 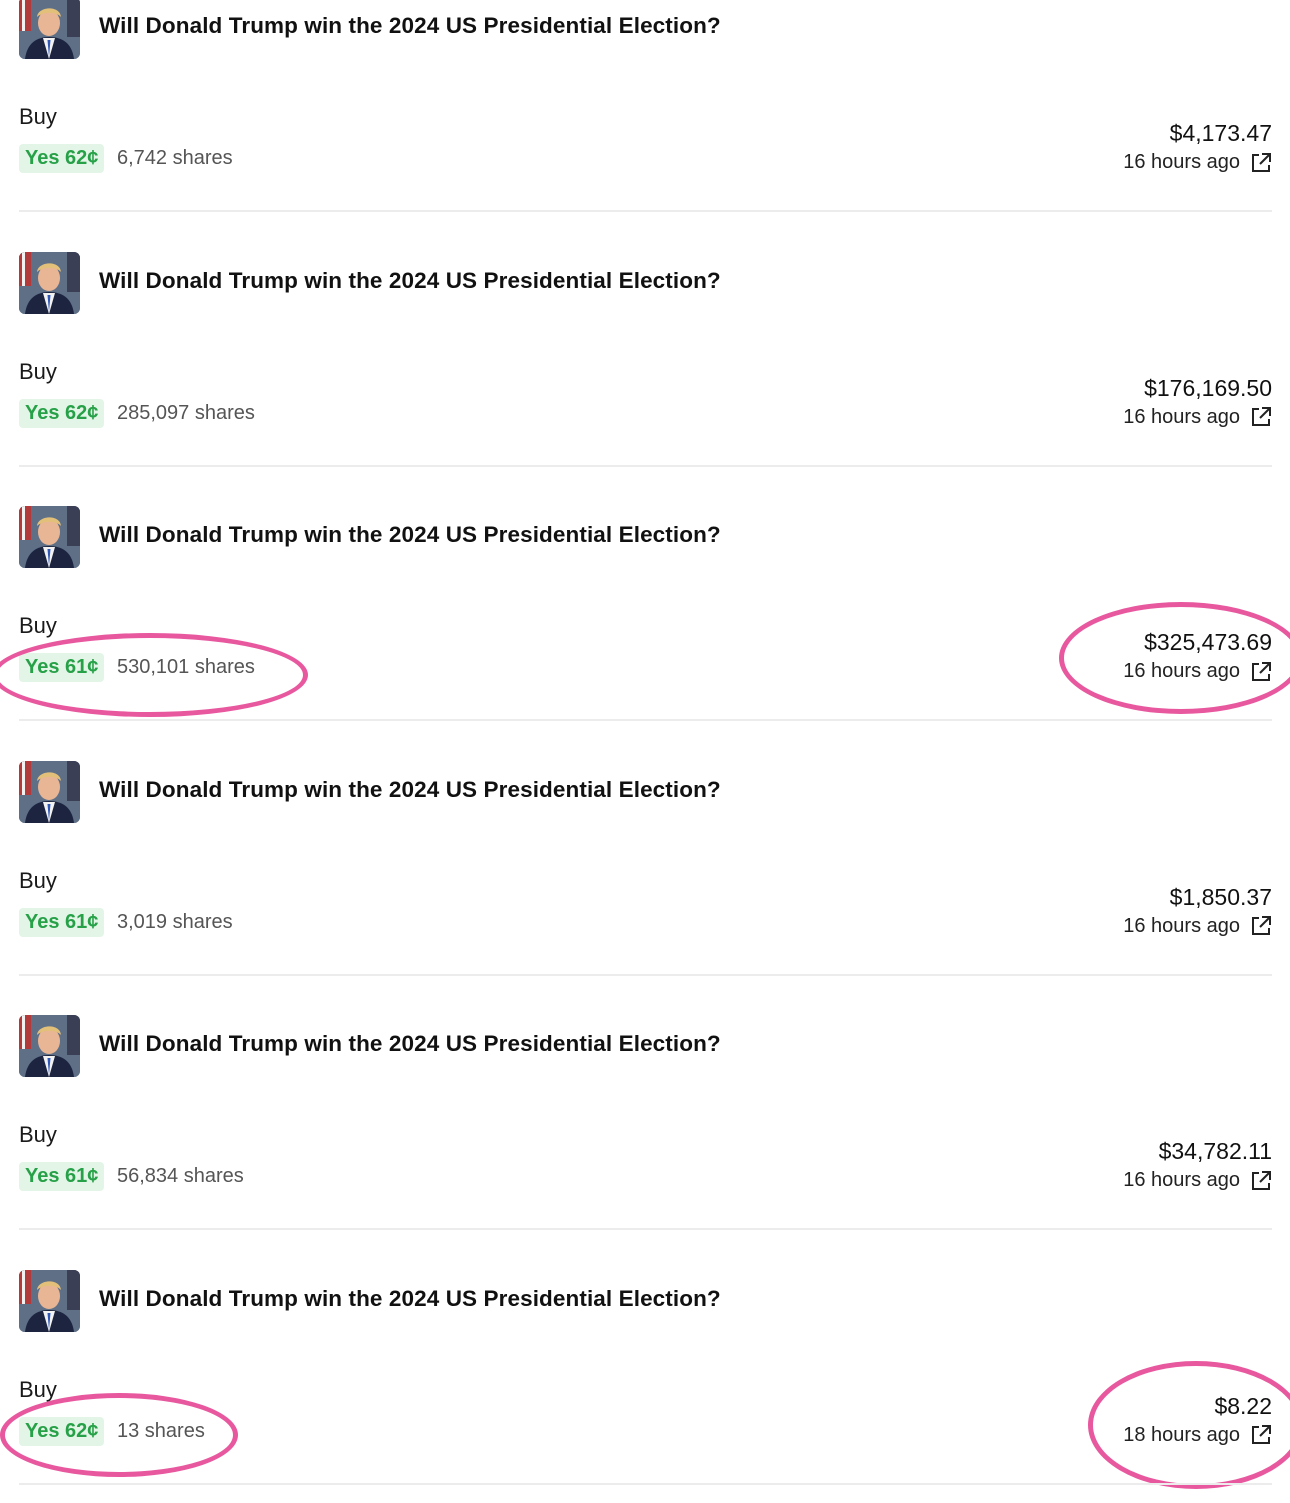 What do you see at coordinates (175, 158) in the screenshot?
I see `shares-count: 6,742 shares` at bounding box center [175, 158].